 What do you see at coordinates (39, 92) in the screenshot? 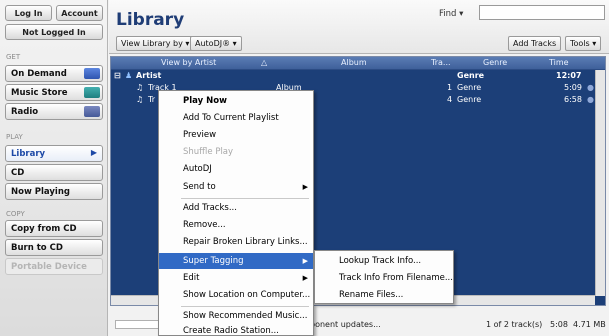
I see `sidebar-item-label: Music Store` at bounding box center [39, 92].